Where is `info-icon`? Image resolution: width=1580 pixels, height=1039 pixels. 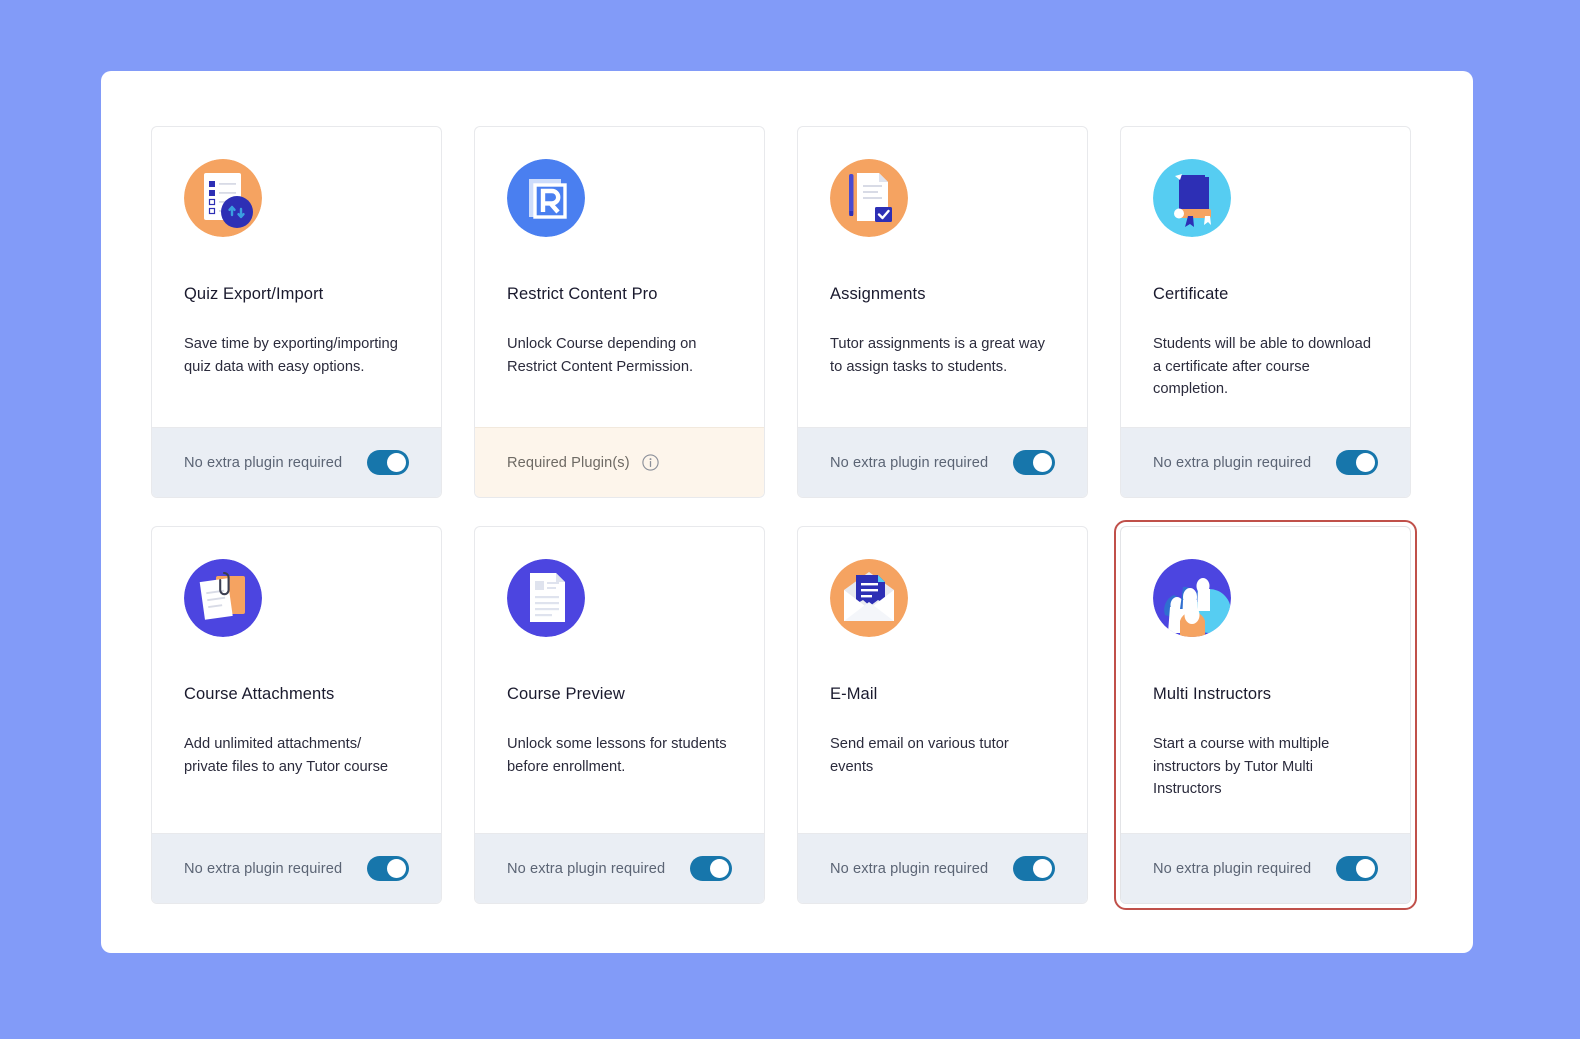
info-icon is located at coordinates (650, 462).